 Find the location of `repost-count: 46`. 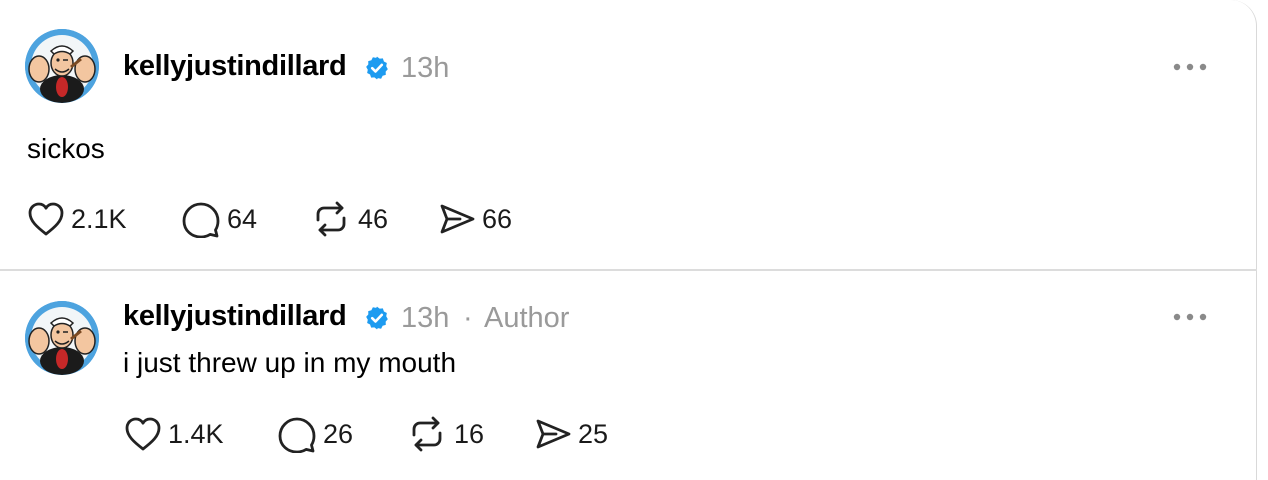

repost-count: 46 is located at coordinates (373, 218).